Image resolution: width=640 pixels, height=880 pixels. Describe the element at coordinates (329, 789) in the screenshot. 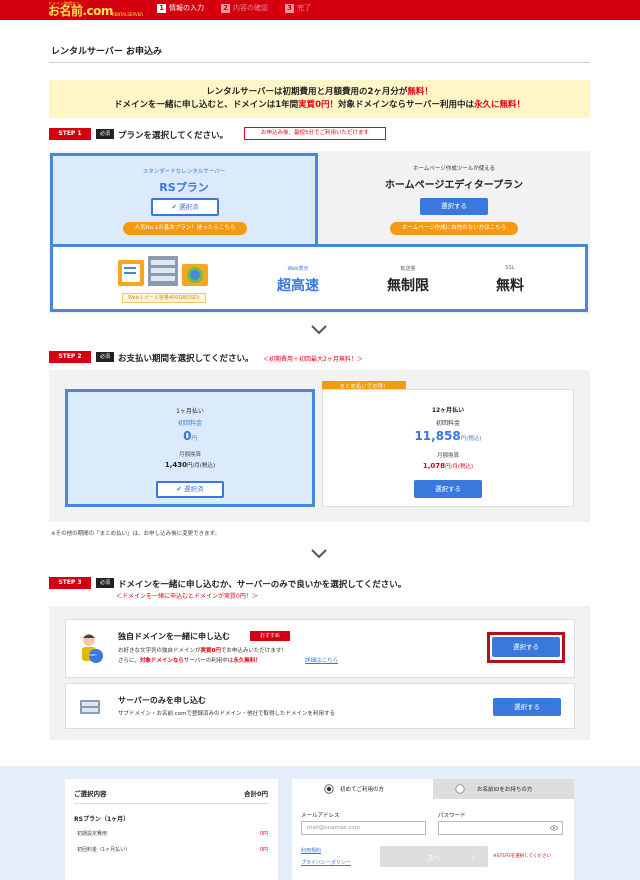

I see `radio-selected-icon` at that location.